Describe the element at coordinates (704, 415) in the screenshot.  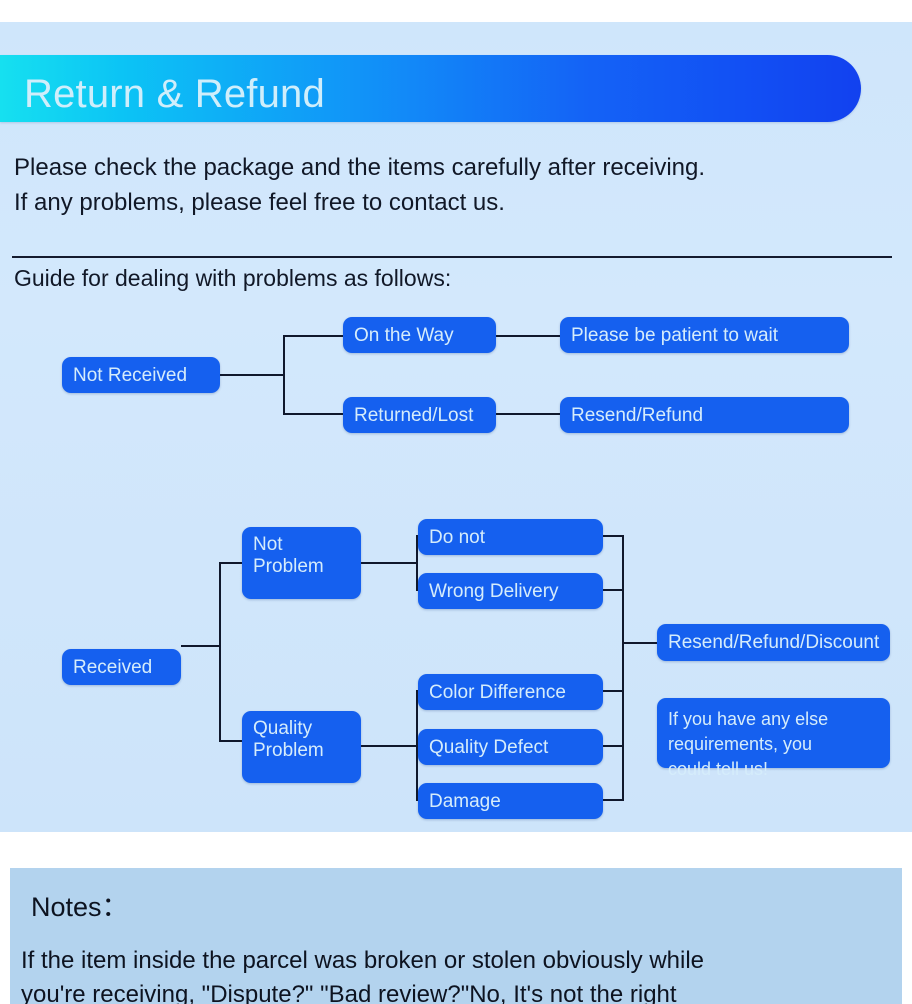
I see `node-resend-refund: Resend/Refund` at that location.